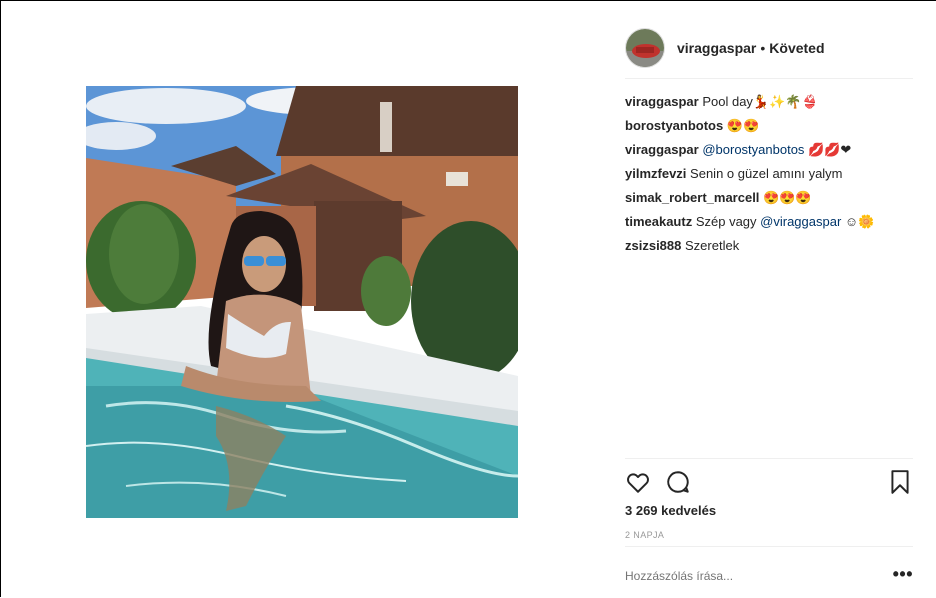 The height and width of the screenshot is (598, 936). What do you see at coordinates (903, 574) in the screenshot?
I see `more-options-icon: •••` at bounding box center [903, 574].